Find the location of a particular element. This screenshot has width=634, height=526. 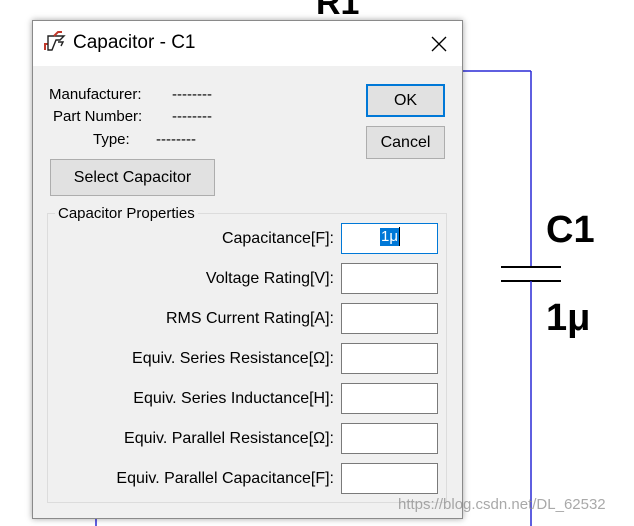

r1-reference-label: R1 is located at coordinates (337, 10).